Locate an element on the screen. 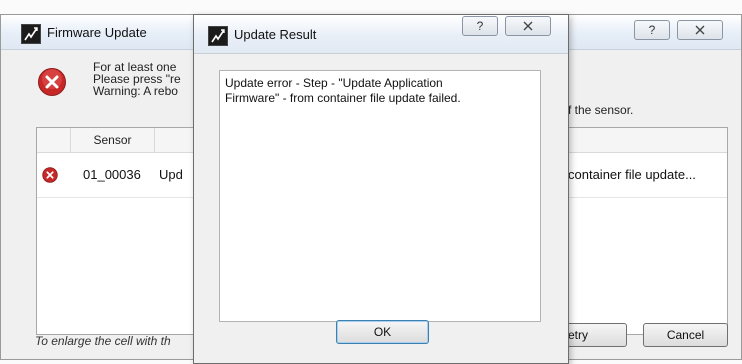 Image resolution: width=742 pixels, height=364 pixels. hint-text: To enlarge the cell with th is located at coordinates (103, 341).